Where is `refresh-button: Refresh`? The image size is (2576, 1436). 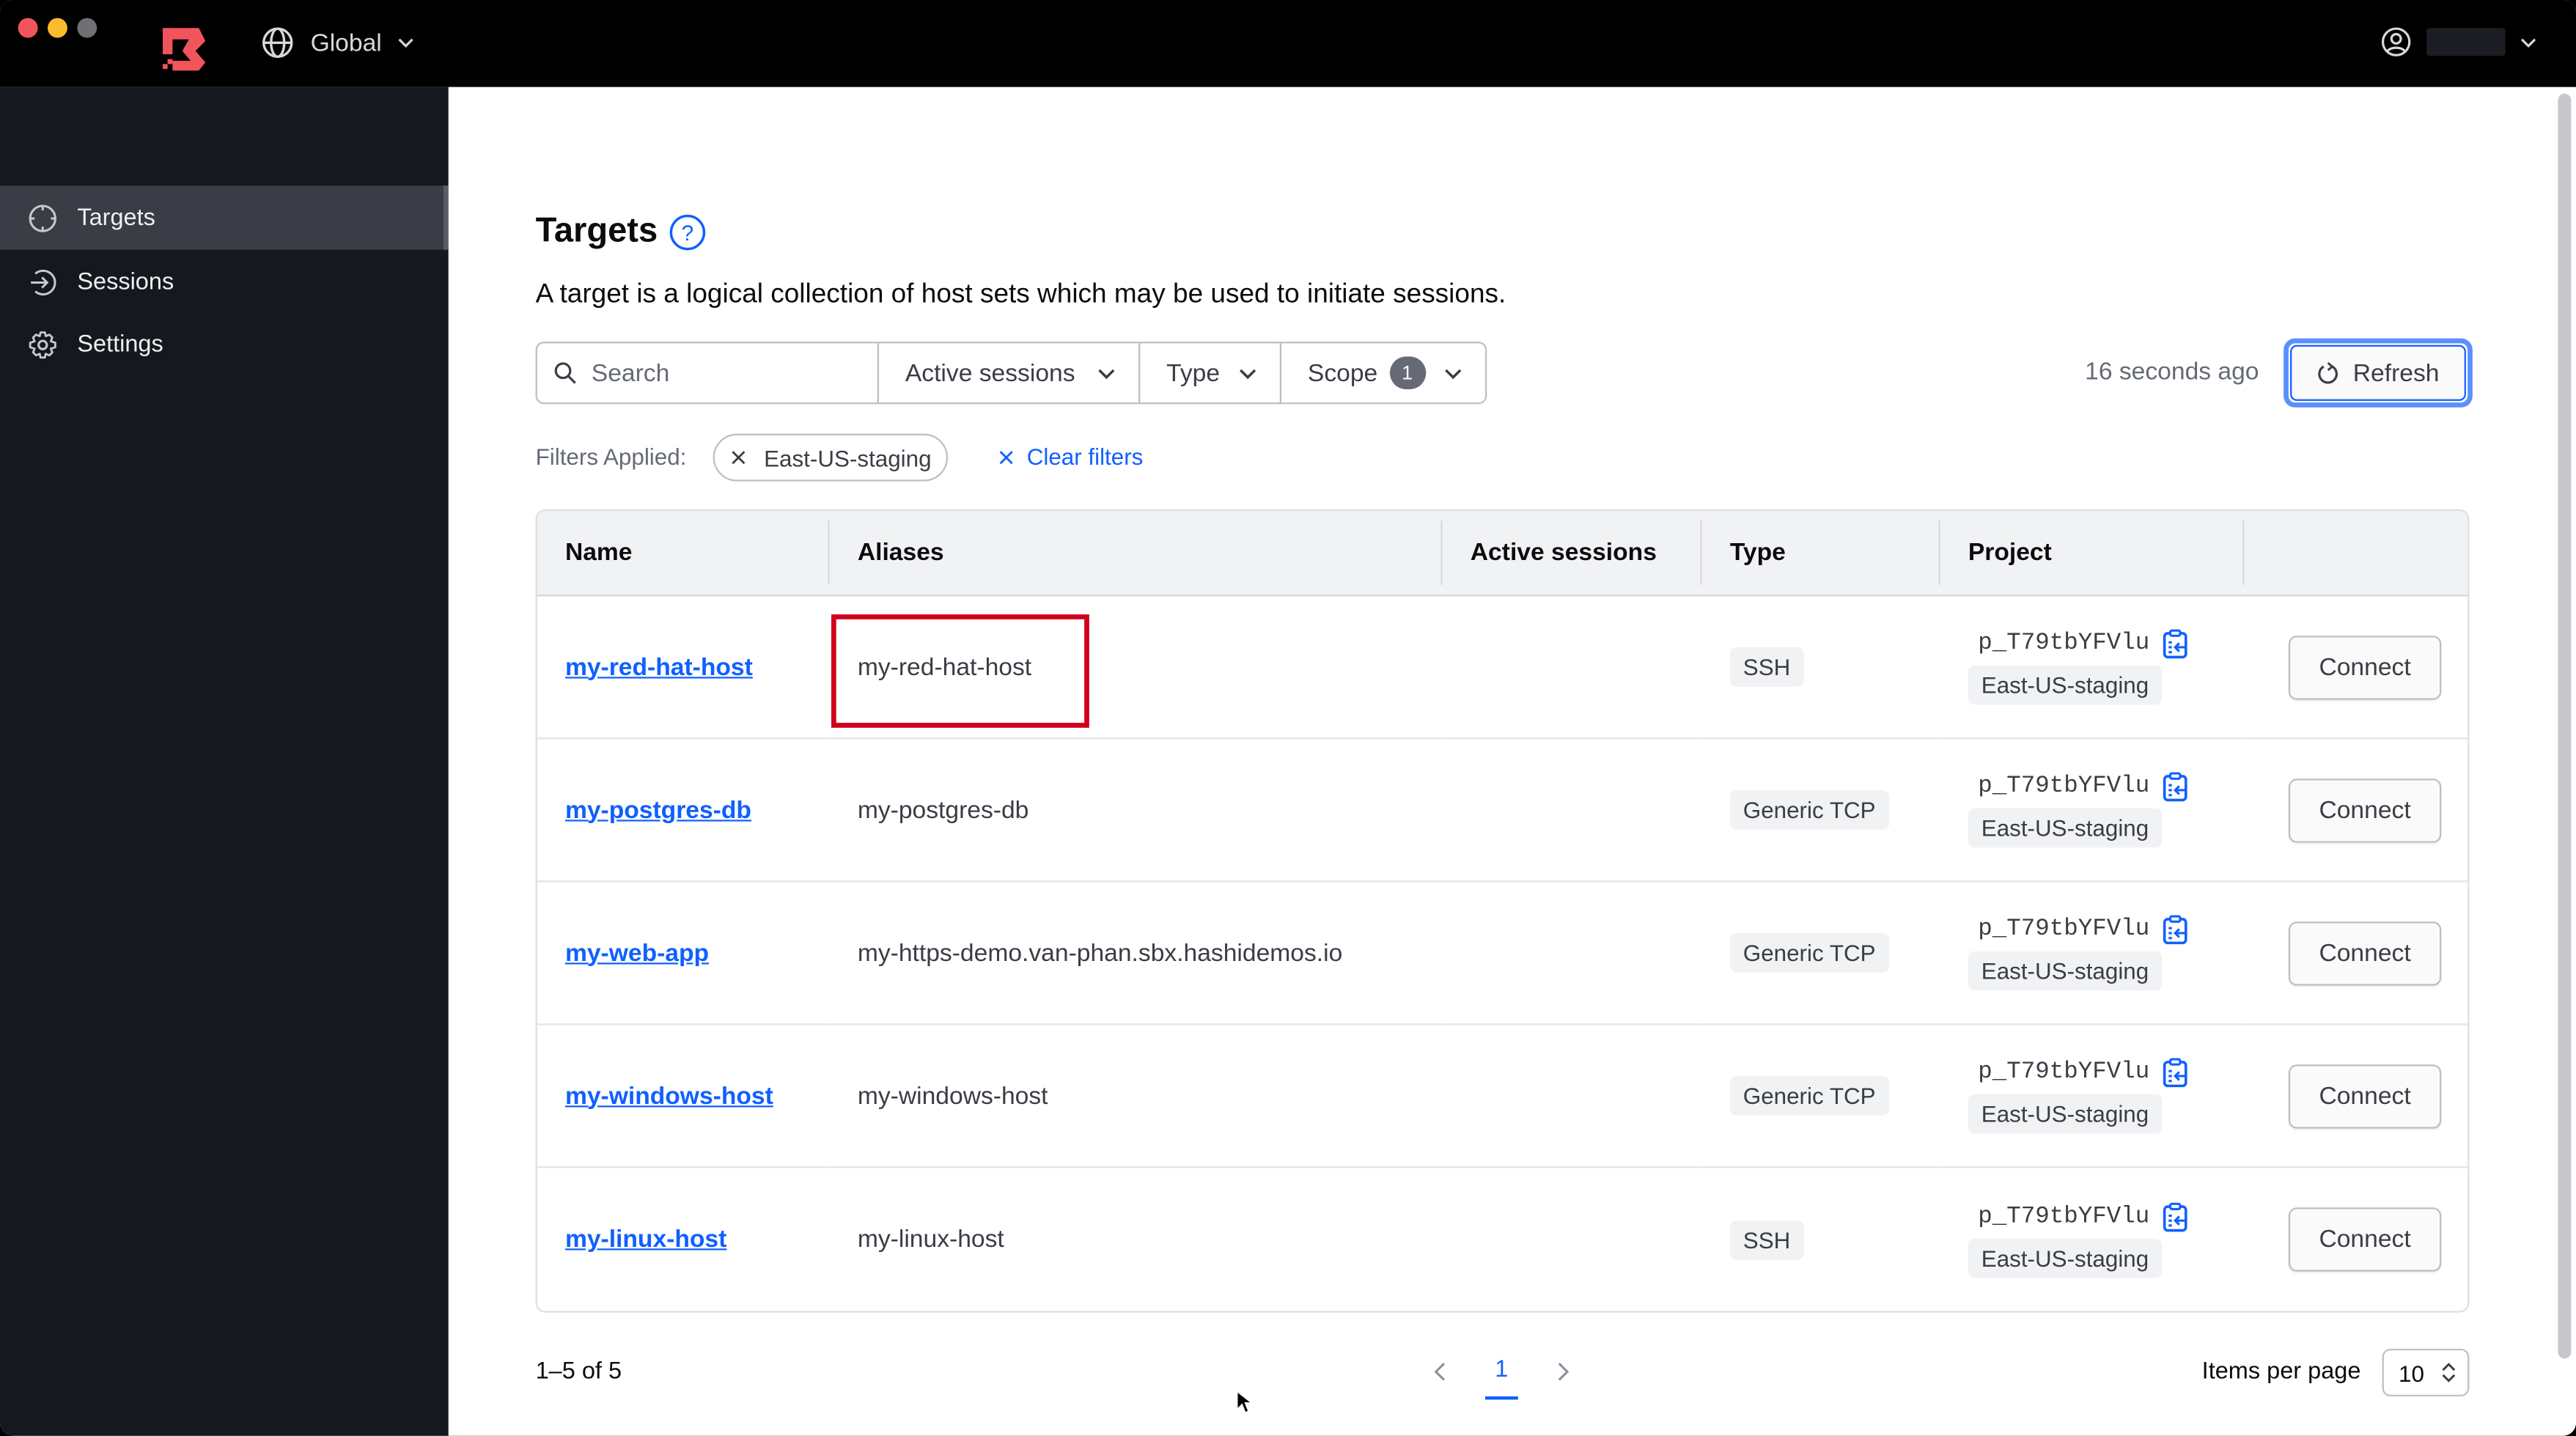
refresh-button: Refresh is located at coordinates (2378, 373).